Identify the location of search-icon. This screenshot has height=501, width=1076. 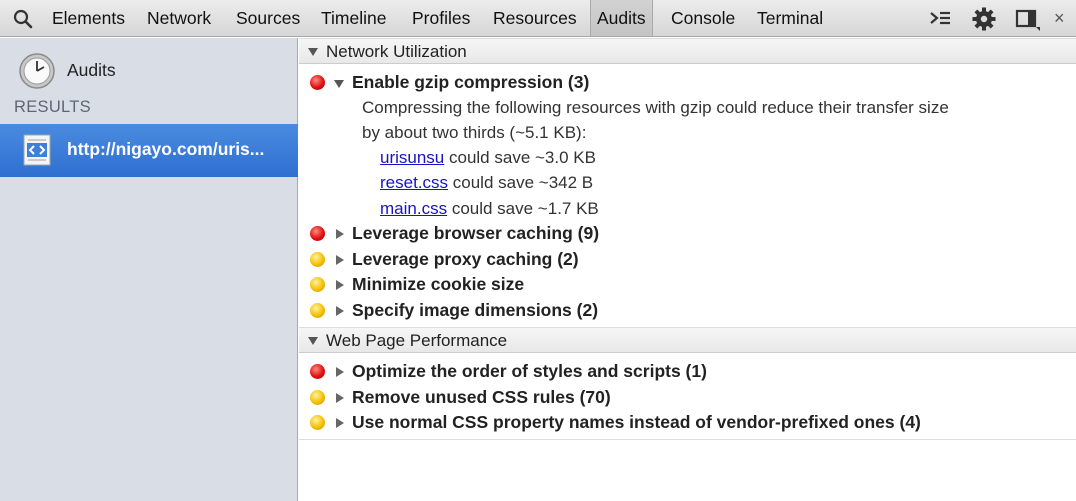
(23, 19).